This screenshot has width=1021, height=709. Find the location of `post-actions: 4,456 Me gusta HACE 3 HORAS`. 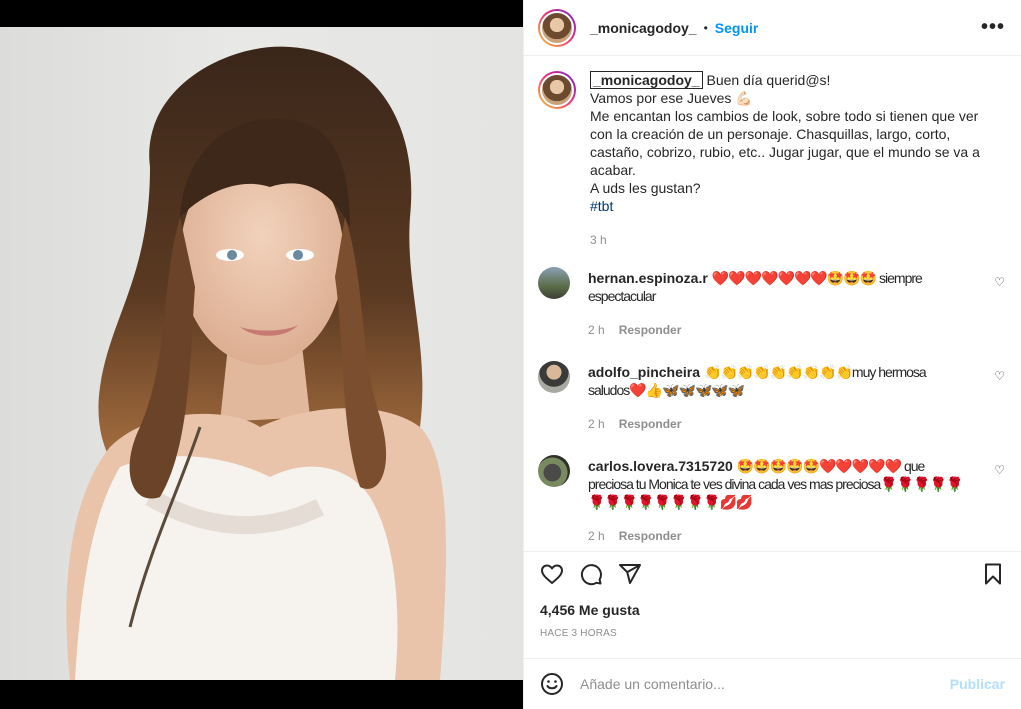

post-actions: 4,456 Me gusta HACE 3 HORAS is located at coordinates (772, 595).